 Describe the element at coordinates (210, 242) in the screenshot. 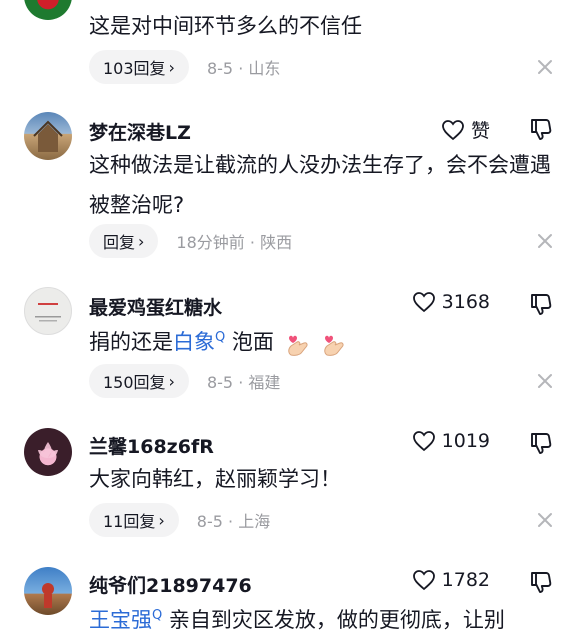

I see `comment-date: 18分钟前` at that location.